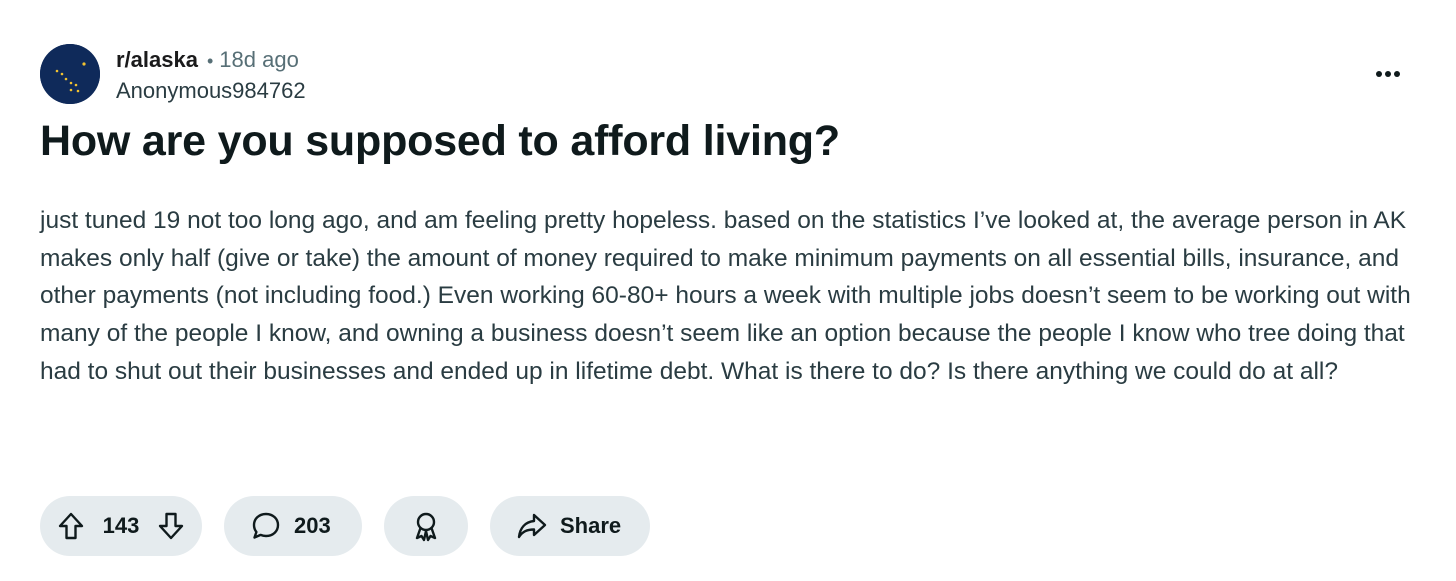  I want to click on upvote-button, so click(71, 526).